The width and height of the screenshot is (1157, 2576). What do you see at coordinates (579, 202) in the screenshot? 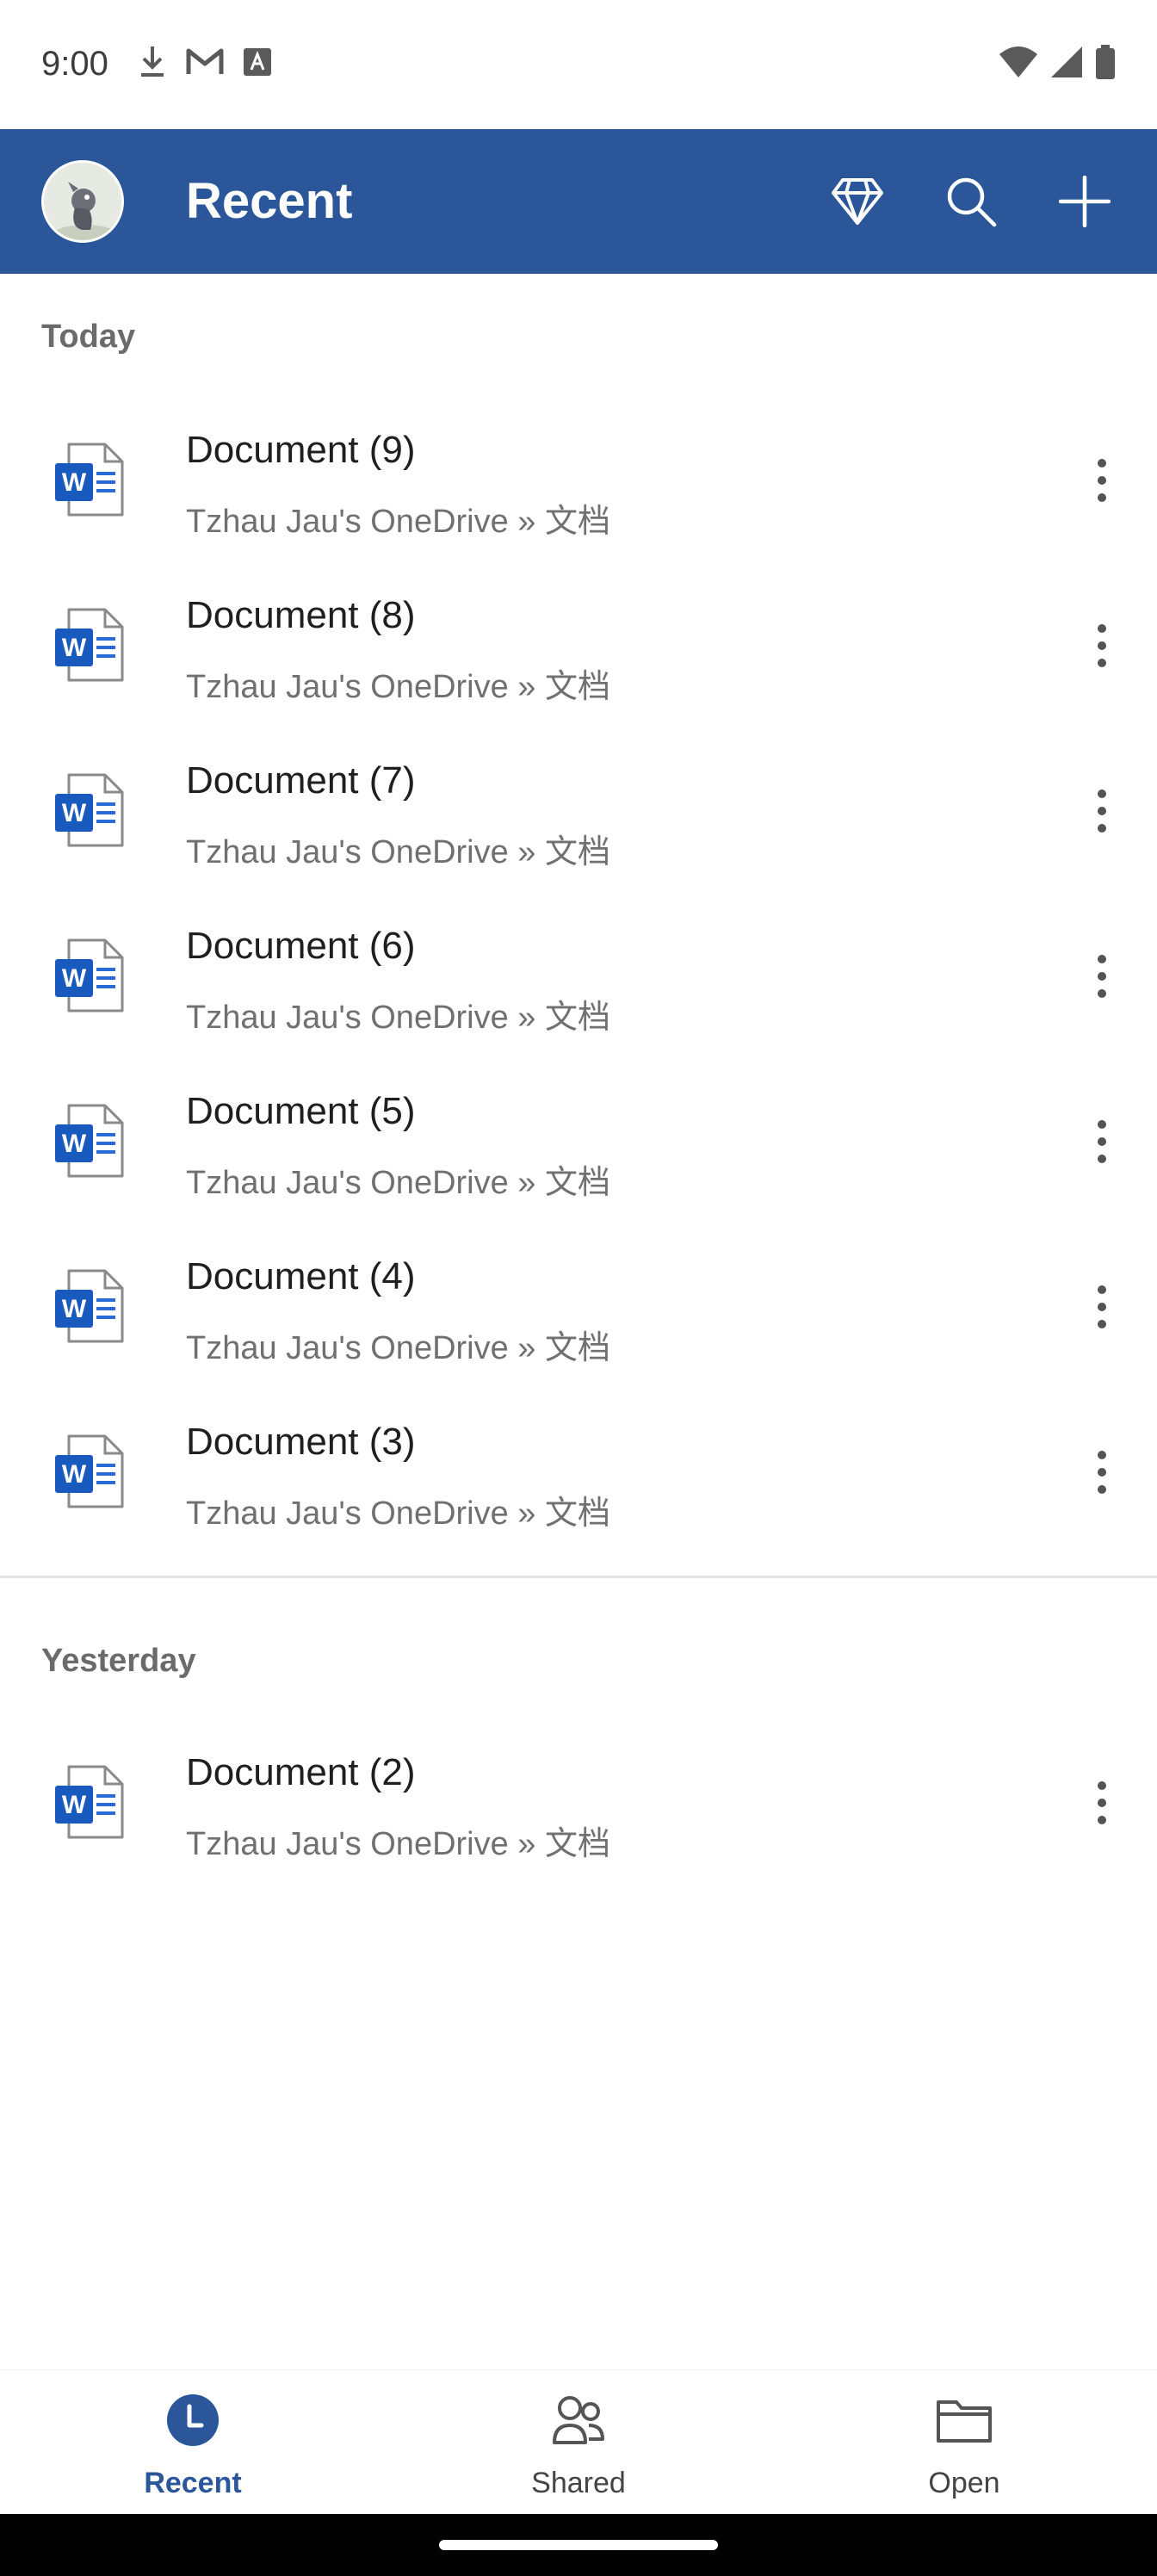
I see `app-bar: Recent` at bounding box center [579, 202].